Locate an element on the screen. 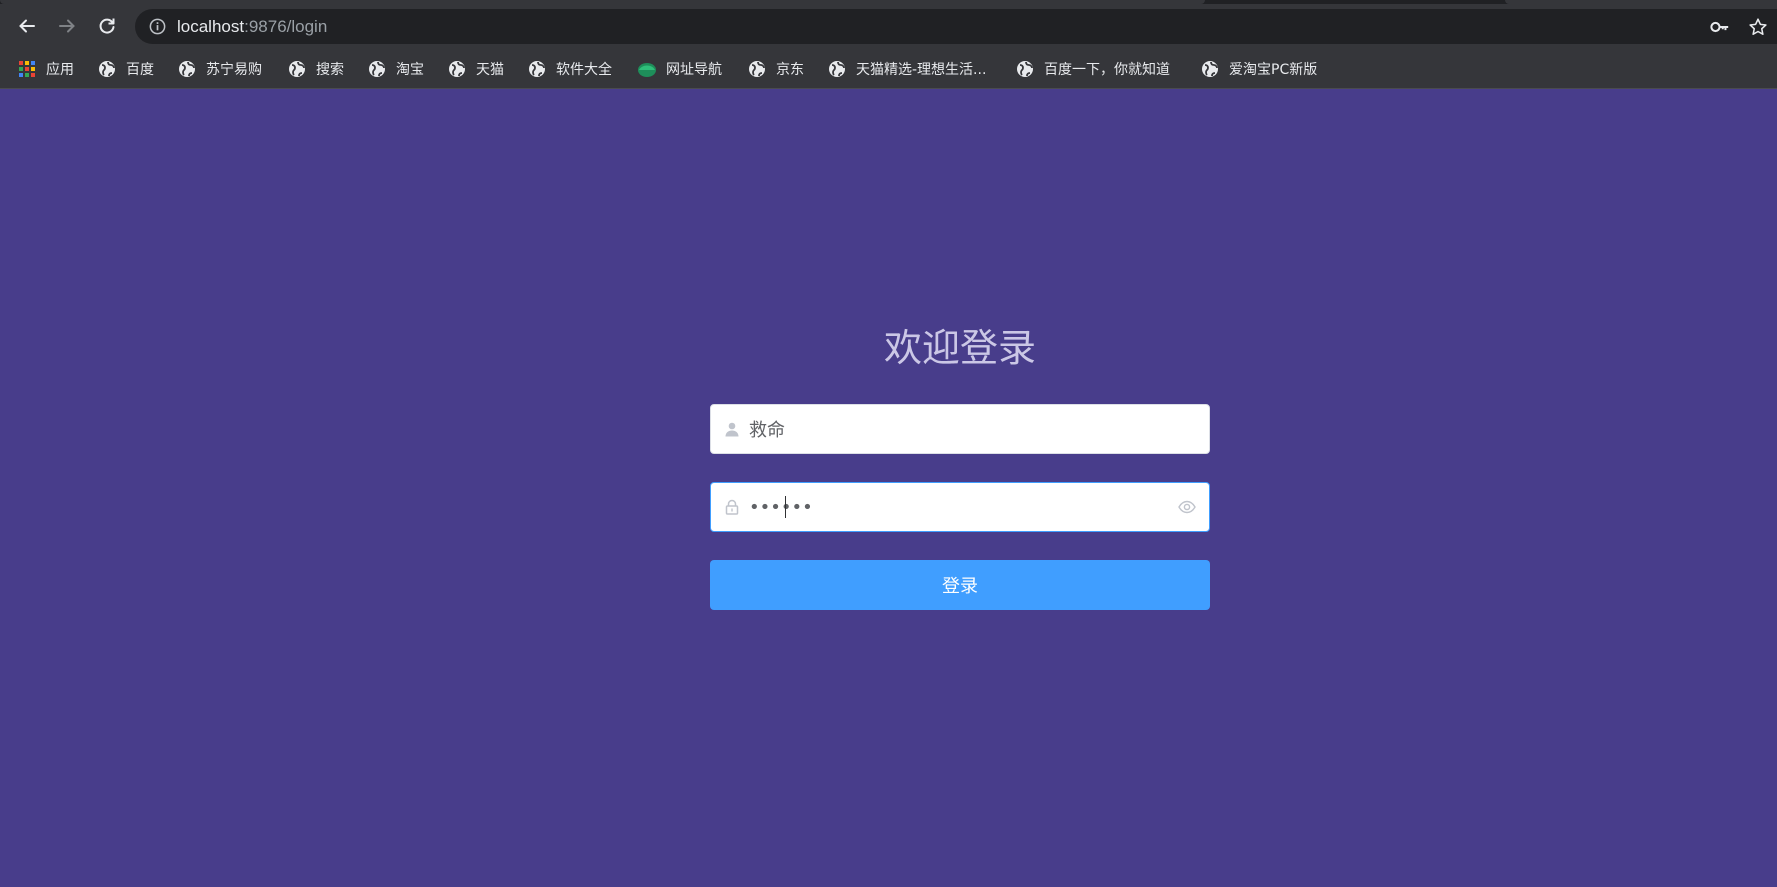 This screenshot has width=1777, height=887. password-field is located at coordinates (960, 507).